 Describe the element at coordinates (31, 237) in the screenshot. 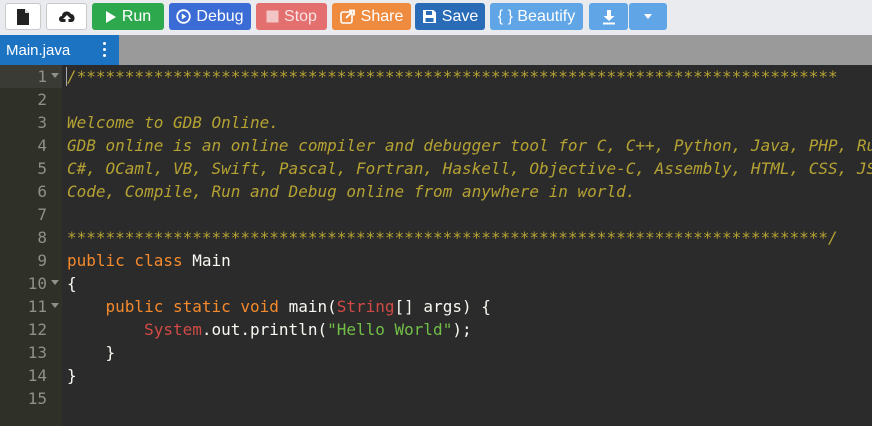

I see `line-number: 8` at that location.